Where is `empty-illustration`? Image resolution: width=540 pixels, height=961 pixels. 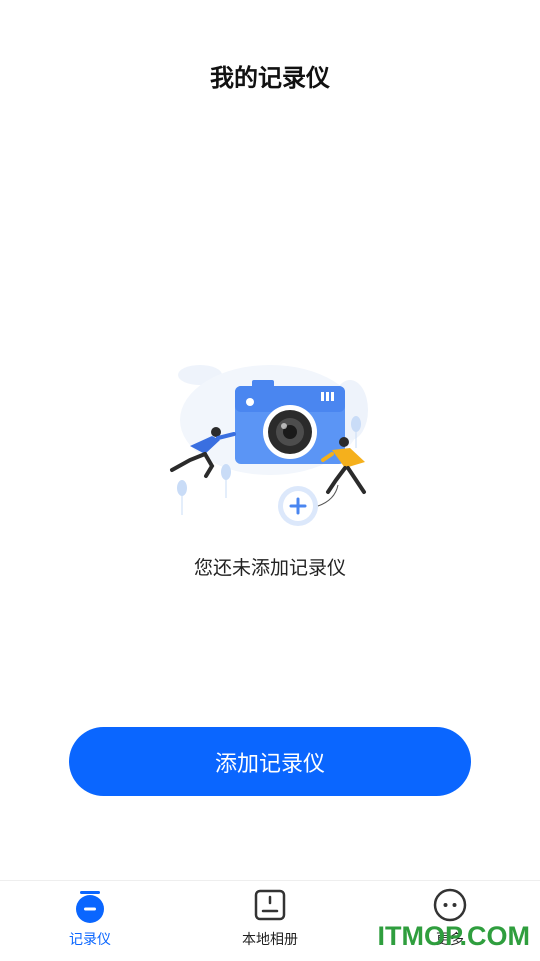 empty-illustration is located at coordinates (269, 445).